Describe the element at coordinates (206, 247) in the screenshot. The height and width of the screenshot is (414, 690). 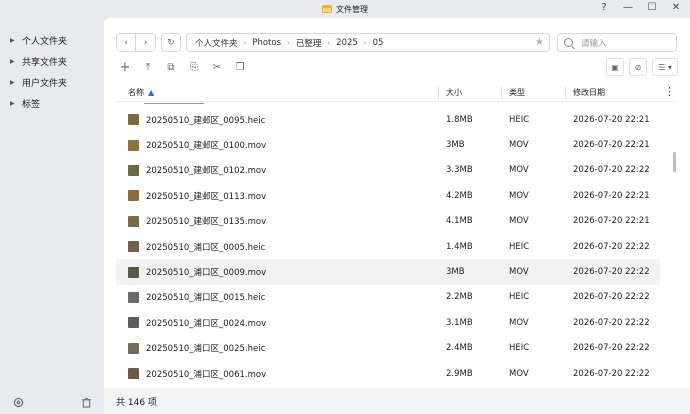
I see `file-name: 20250510_浦口区_0005.heic` at that location.